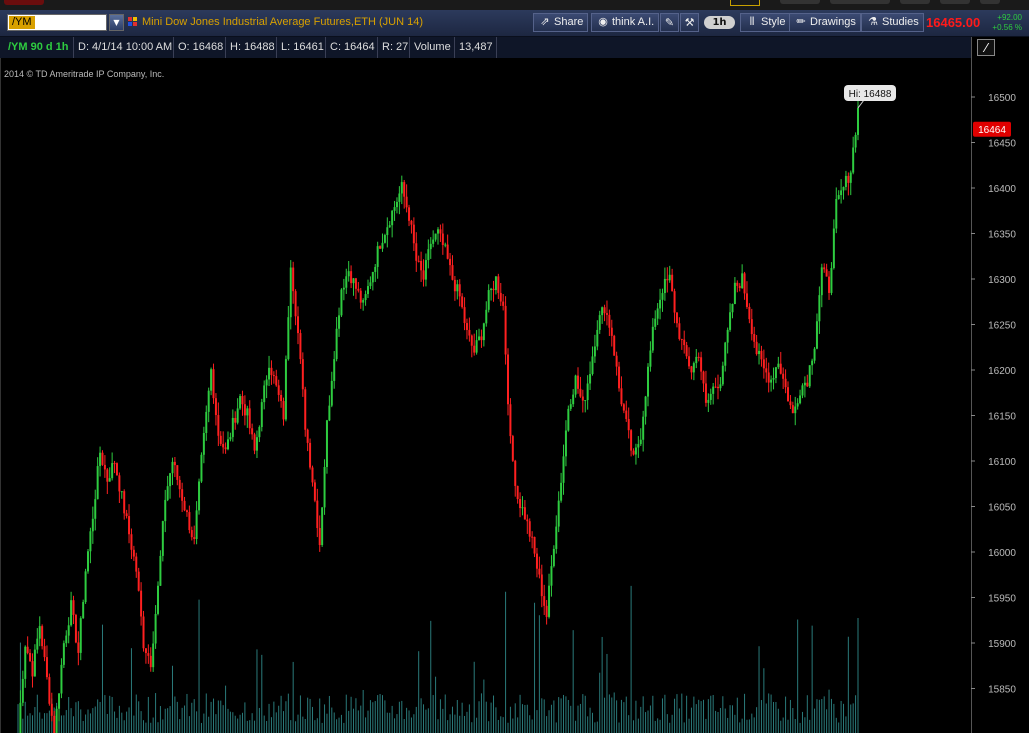  What do you see at coordinates (1002, 144) in the screenshot?
I see `y-tick-label: 16450` at bounding box center [1002, 144].